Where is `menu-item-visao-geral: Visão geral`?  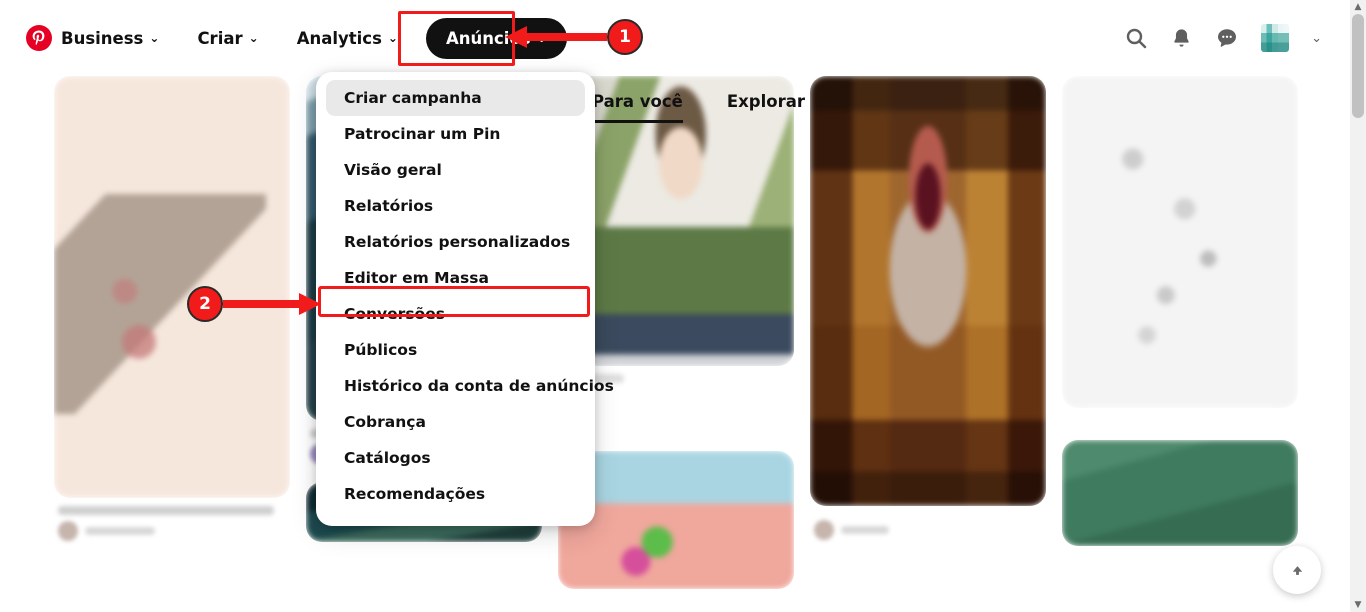
menu-item-visao-geral: Visão geral is located at coordinates (455, 170).